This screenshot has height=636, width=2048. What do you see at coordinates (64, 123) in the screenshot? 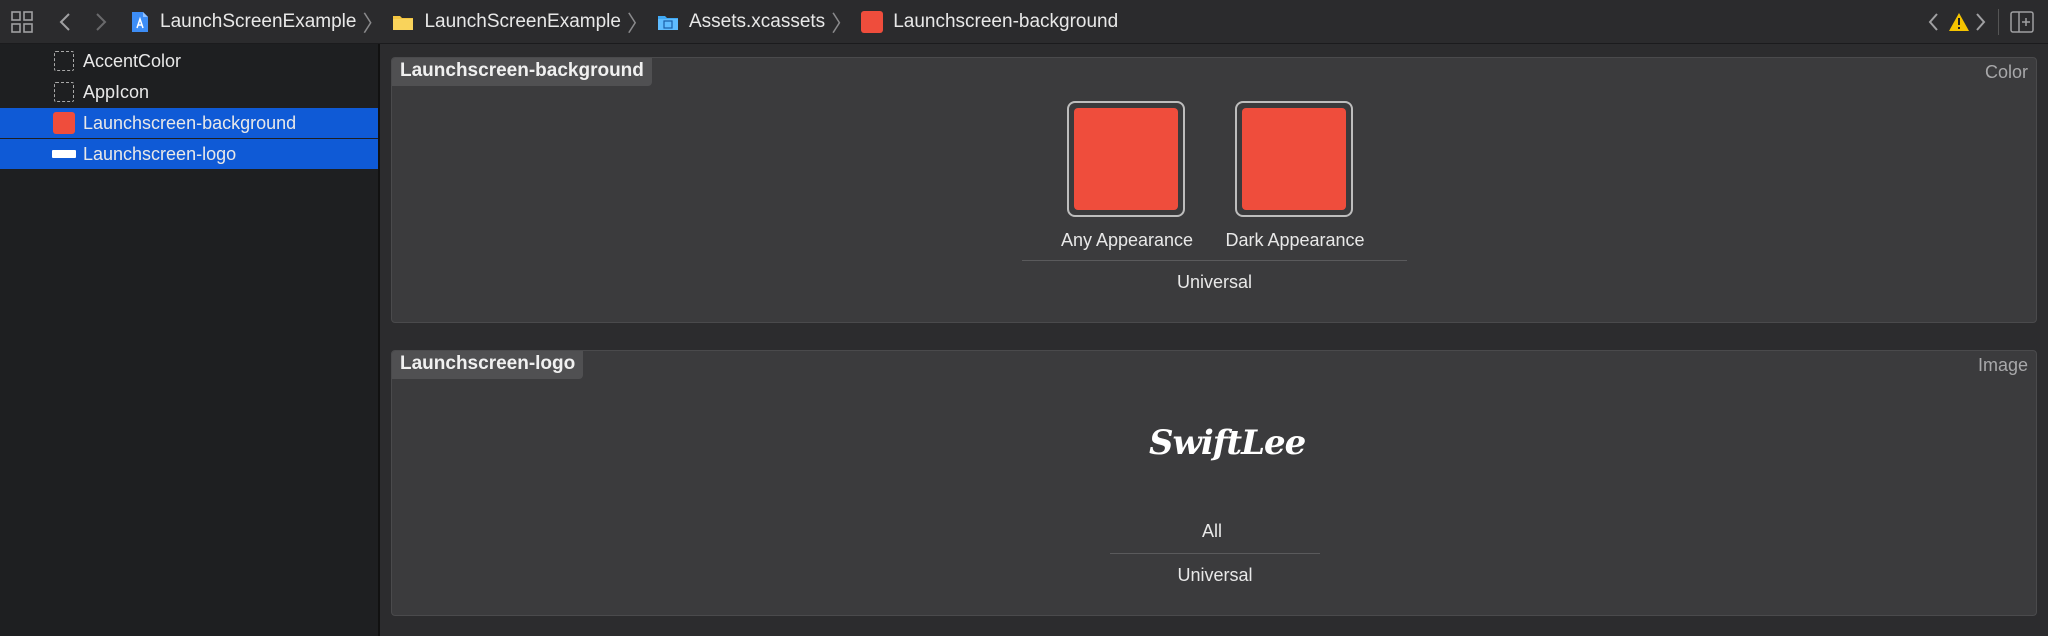
I see `color-swatch-icon` at bounding box center [64, 123].